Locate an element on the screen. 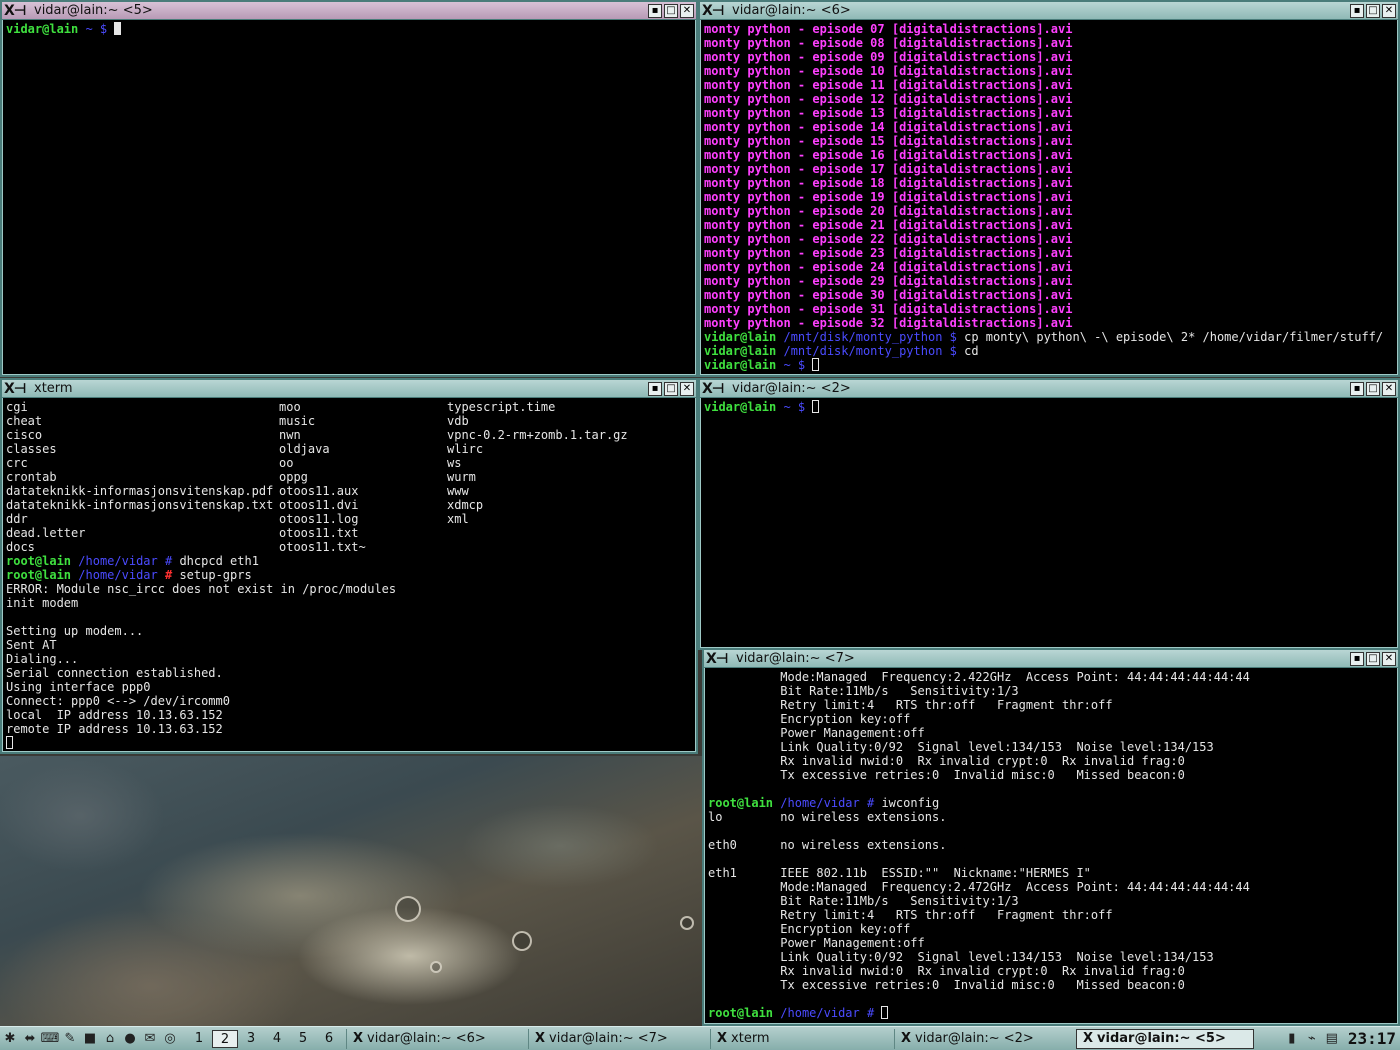 This screenshot has height=1050, width=1400. file-entry: otoos11.dvi is located at coordinates (319, 505).